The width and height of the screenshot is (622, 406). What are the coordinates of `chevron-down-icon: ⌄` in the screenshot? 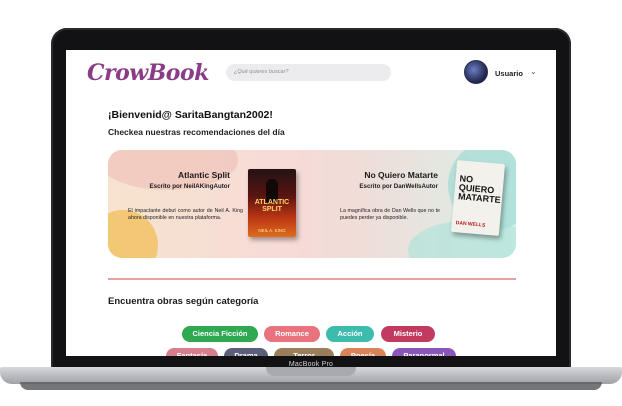 It's located at (533, 71).